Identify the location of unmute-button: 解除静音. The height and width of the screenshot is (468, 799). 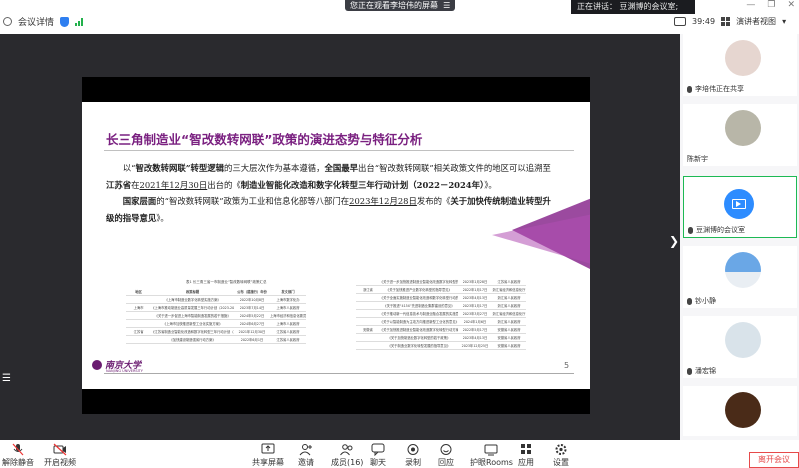
(18, 455).